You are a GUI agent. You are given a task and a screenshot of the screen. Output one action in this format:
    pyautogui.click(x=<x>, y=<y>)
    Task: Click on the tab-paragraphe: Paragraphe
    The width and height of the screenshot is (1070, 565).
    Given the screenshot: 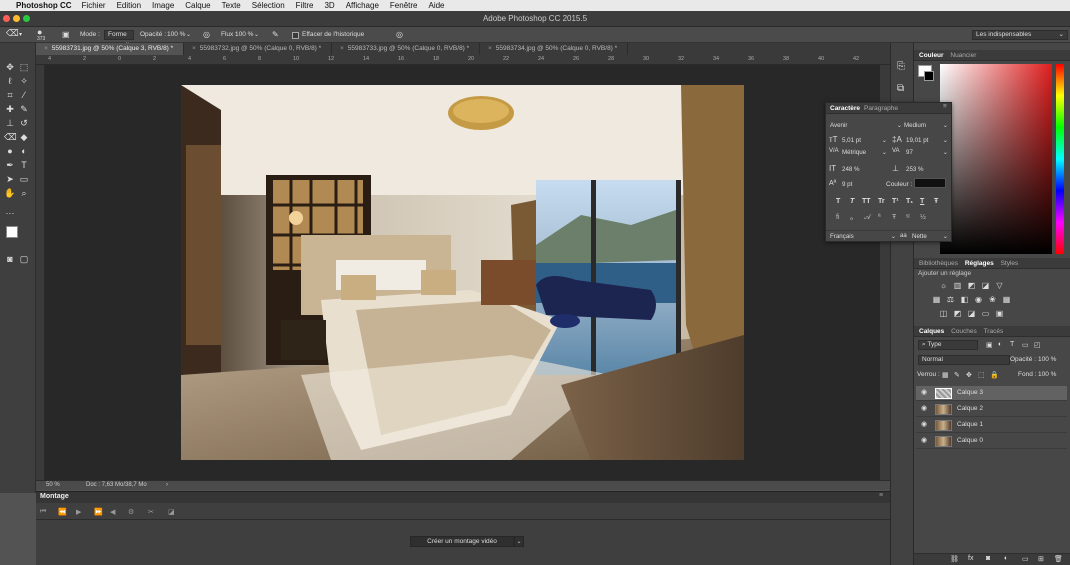 What is the action you would take?
    pyautogui.click(x=881, y=108)
    